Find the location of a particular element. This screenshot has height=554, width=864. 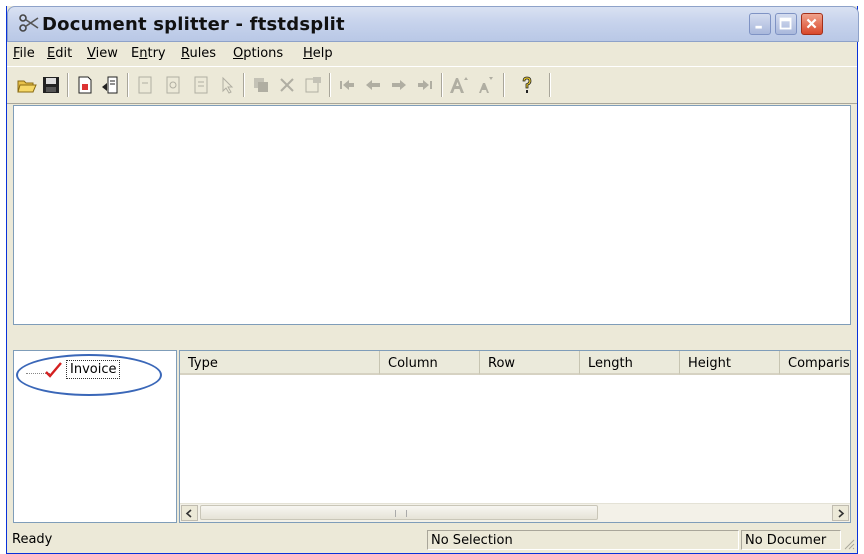

menu-rules-label: ules is located at coordinates (203, 53).